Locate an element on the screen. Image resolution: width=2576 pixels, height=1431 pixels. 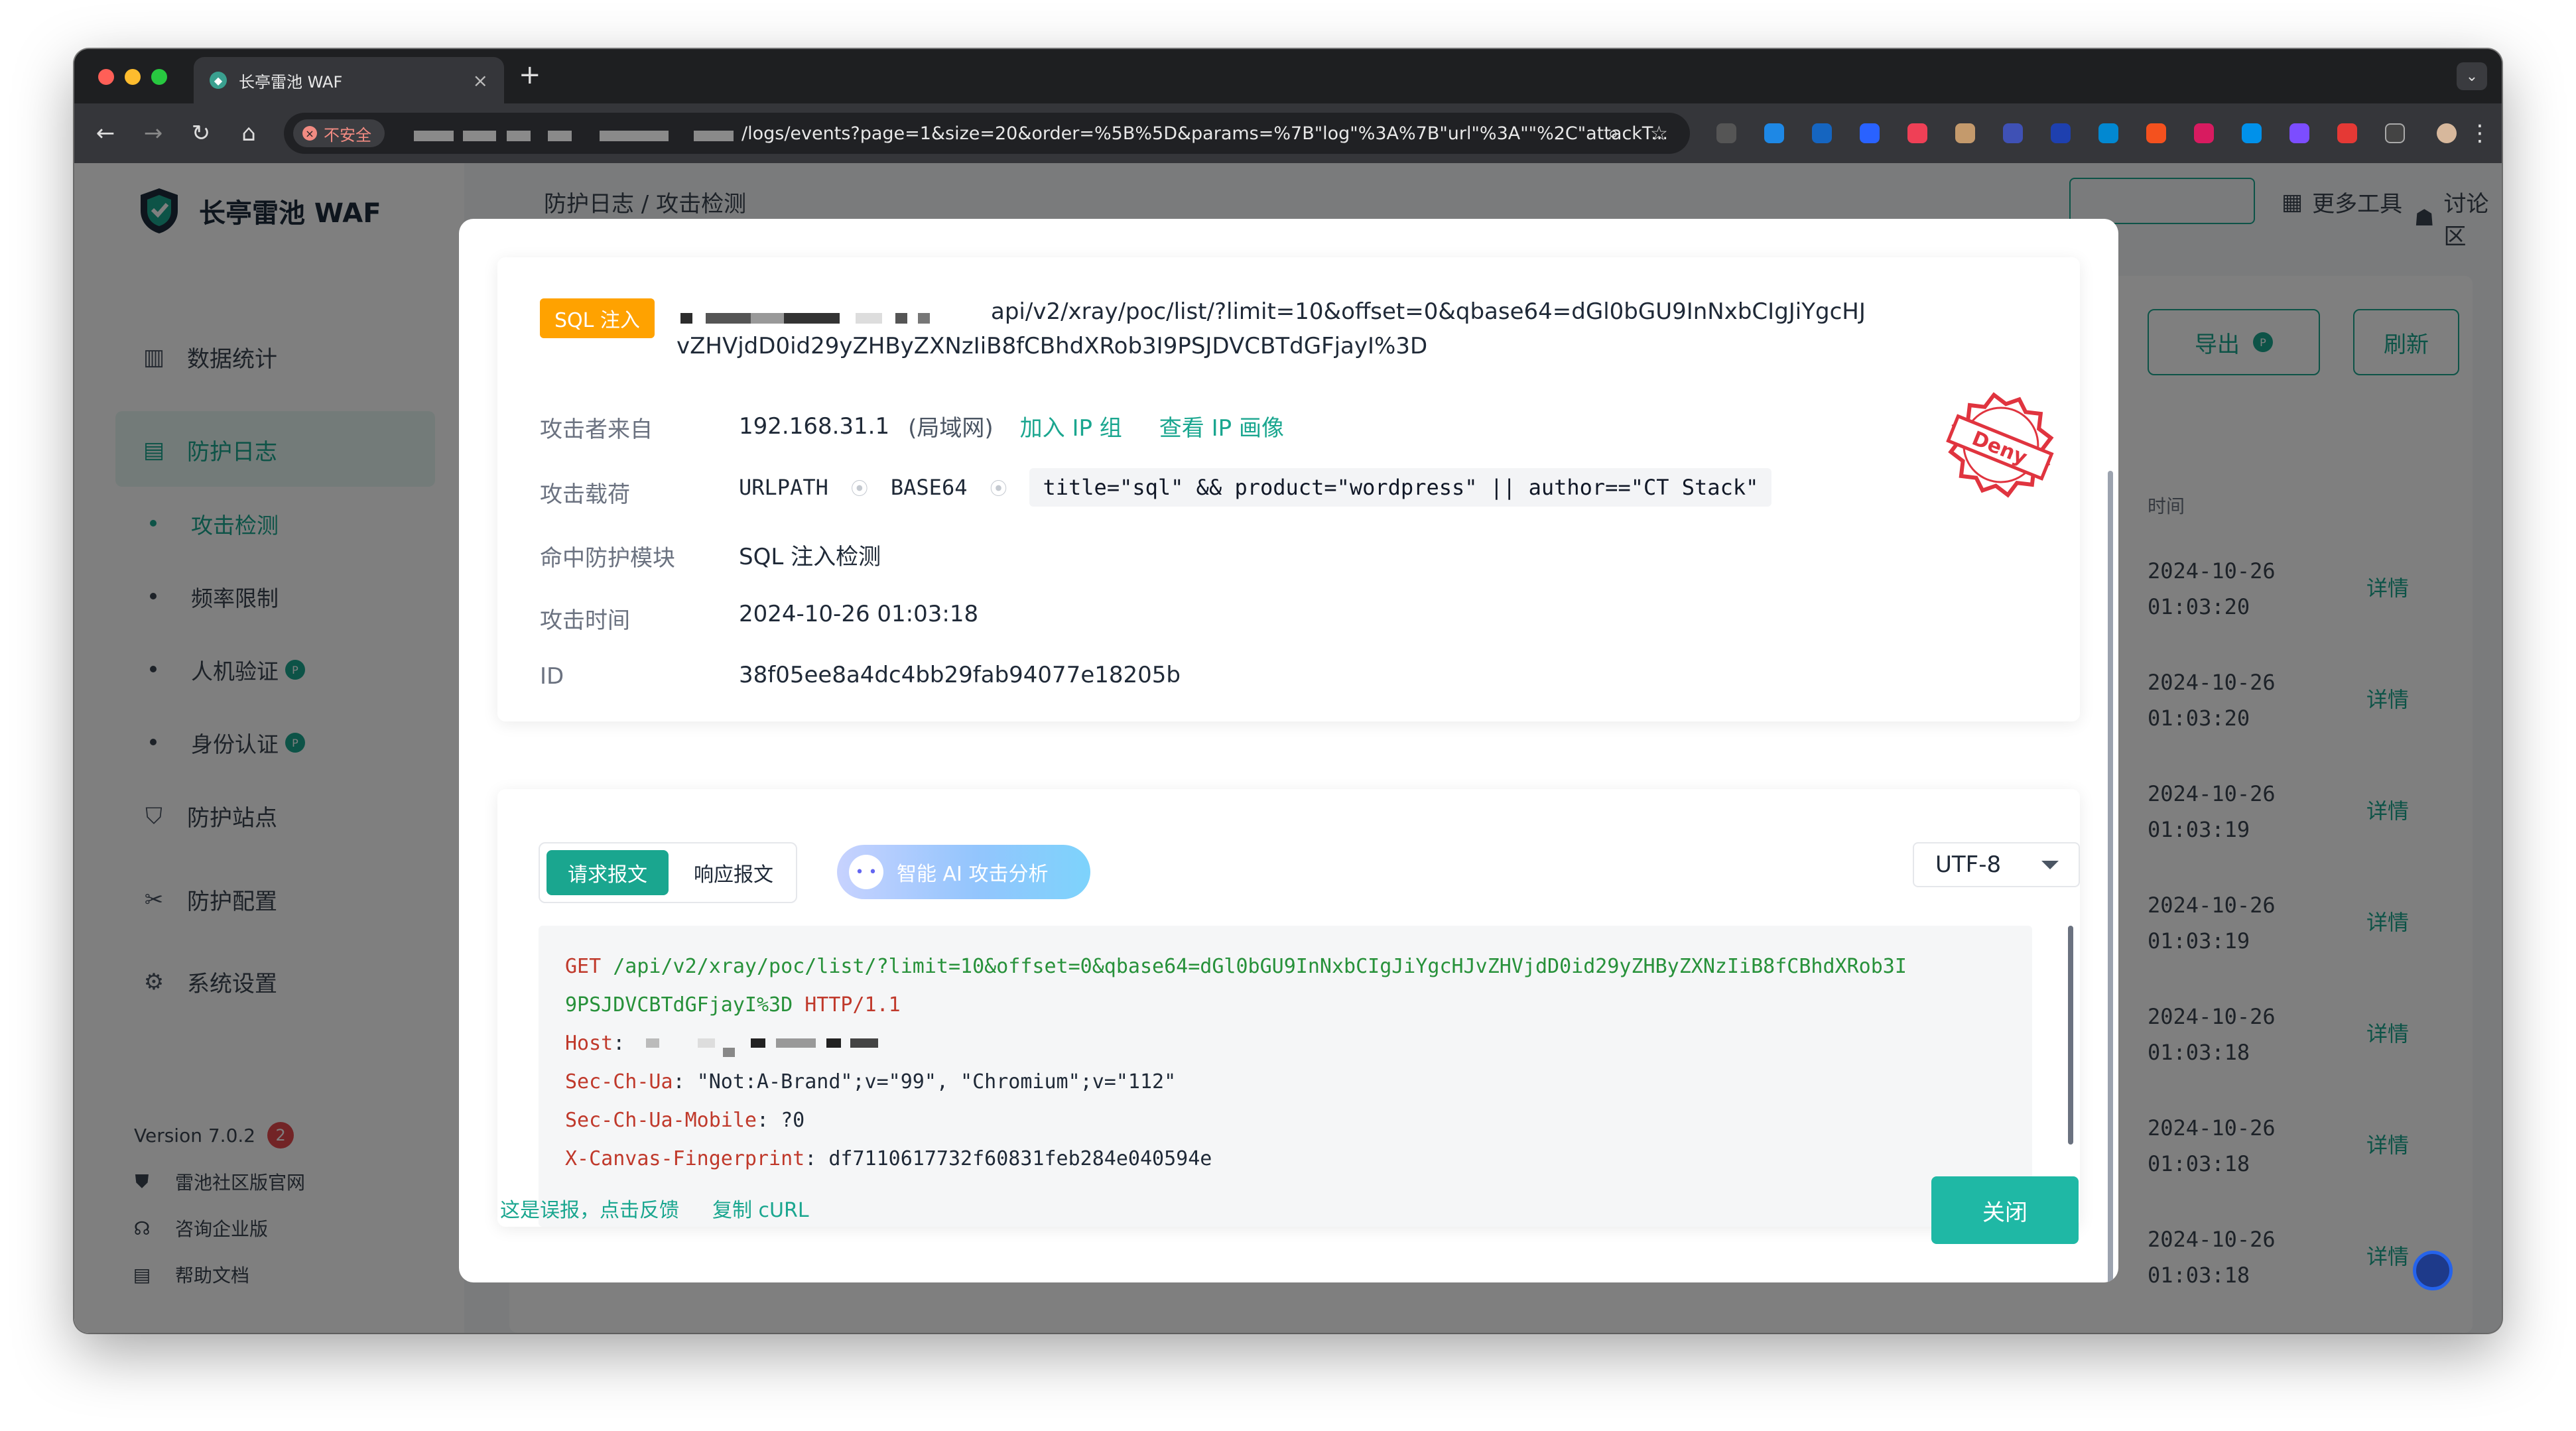
new-tab-button: + is located at coordinates (530, 75).